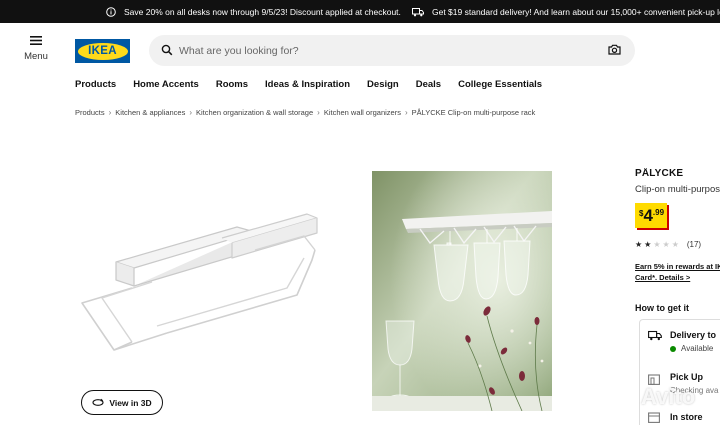  I want to click on how-to-get-heading: How to get it, so click(662, 308).